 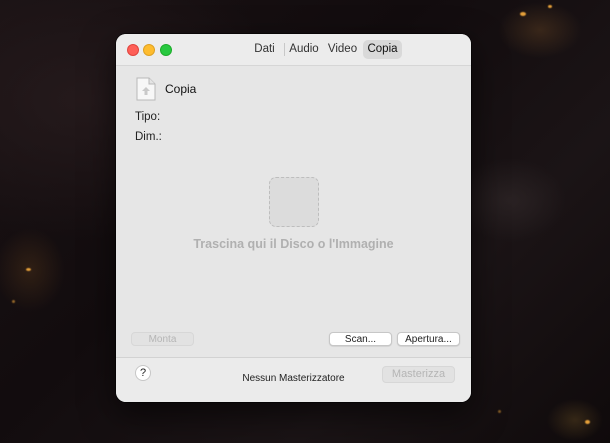 I want to click on mount-button: Monta, so click(x=162, y=339).